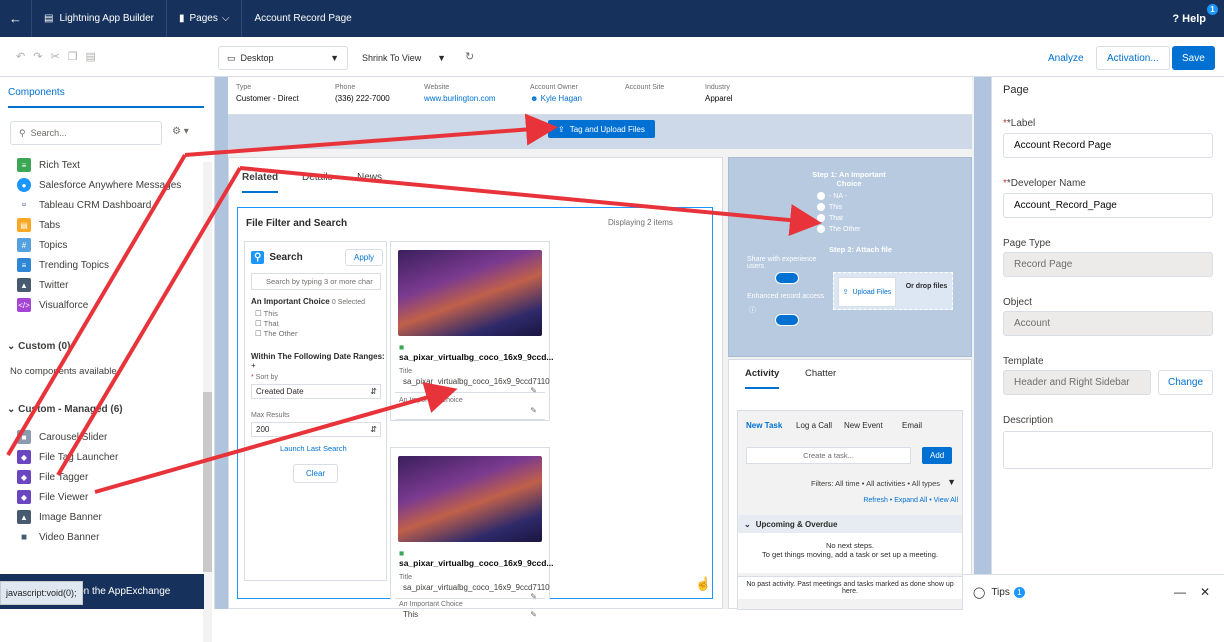 Image resolution: width=1224 pixels, height=642 pixels. I want to click on object-label: Object, so click(1017, 302).